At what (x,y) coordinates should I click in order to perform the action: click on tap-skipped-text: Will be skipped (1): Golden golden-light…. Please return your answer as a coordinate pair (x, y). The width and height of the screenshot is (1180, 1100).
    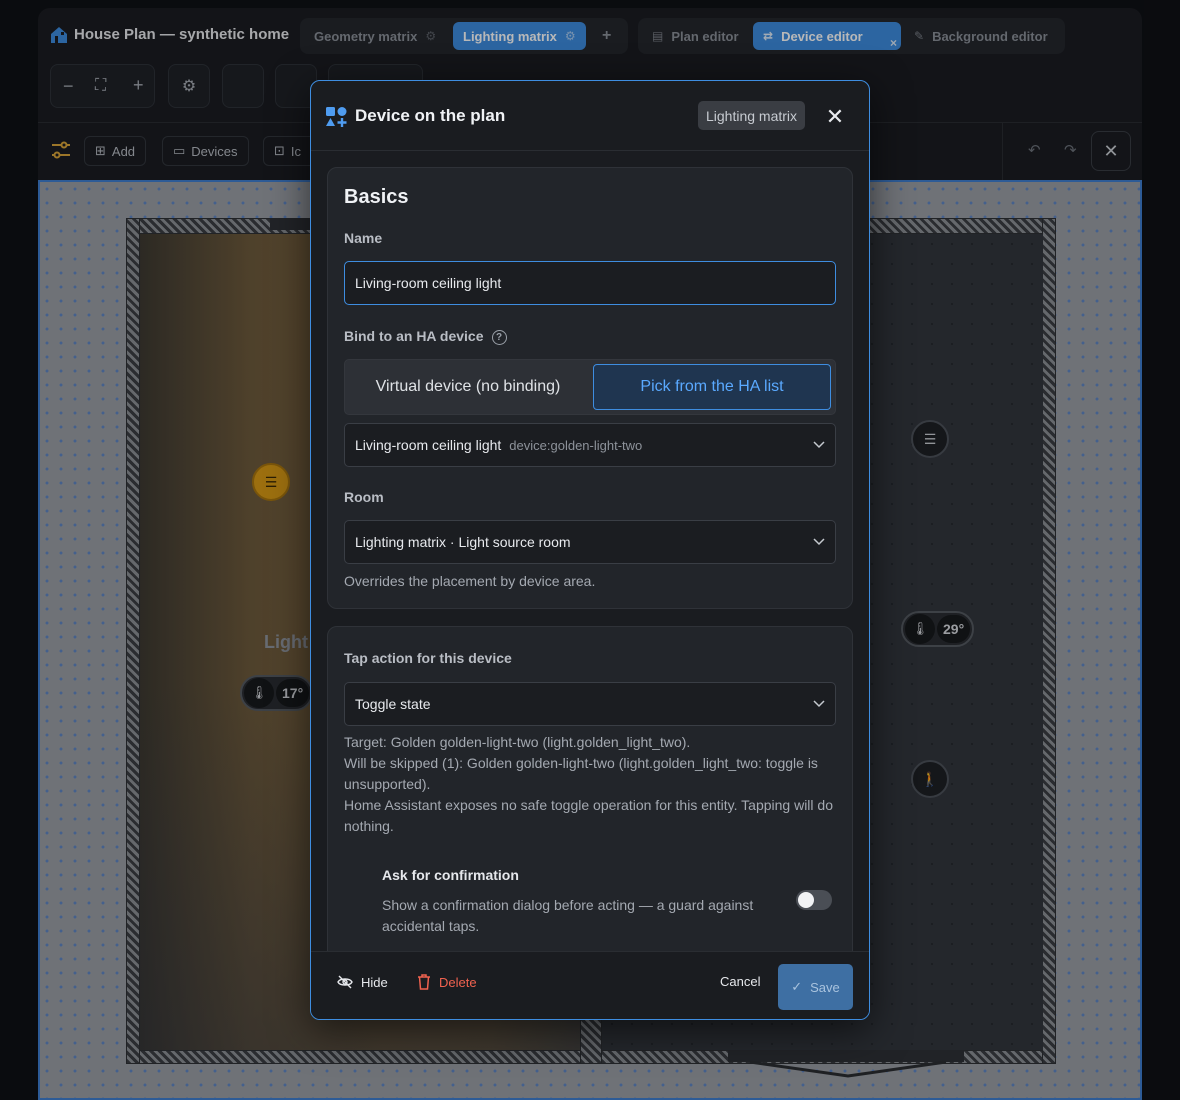
    Looking at the image, I should click on (581, 773).